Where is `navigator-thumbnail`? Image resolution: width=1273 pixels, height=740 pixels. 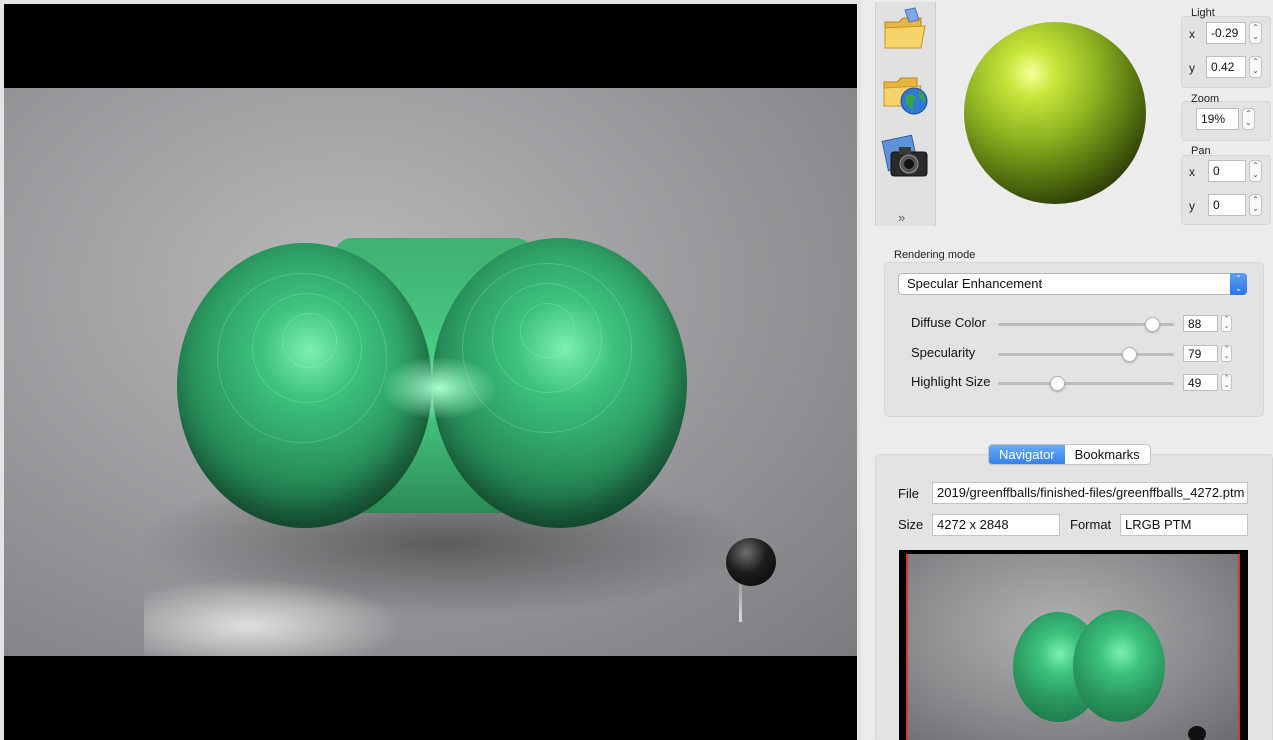
navigator-thumbnail is located at coordinates (1073, 645).